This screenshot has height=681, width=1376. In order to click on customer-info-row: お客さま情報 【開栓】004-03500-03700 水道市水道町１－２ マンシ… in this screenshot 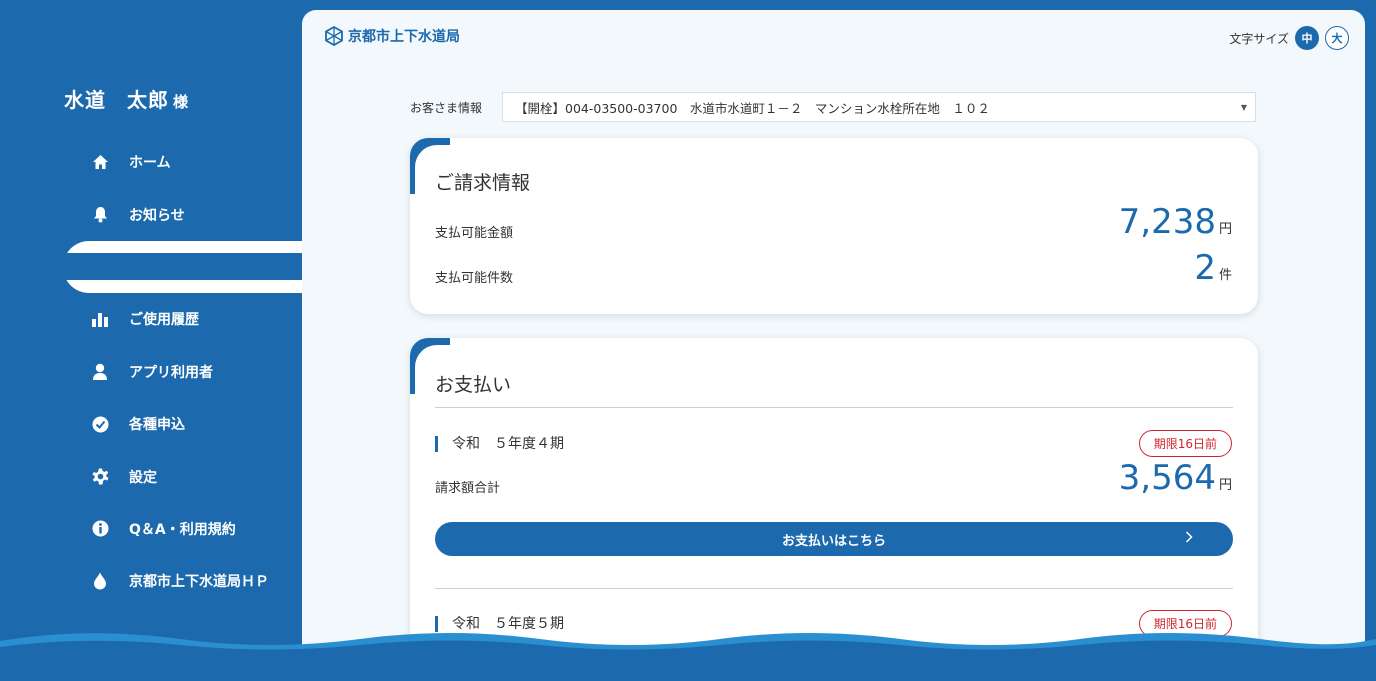, I will do `click(833, 107)`.